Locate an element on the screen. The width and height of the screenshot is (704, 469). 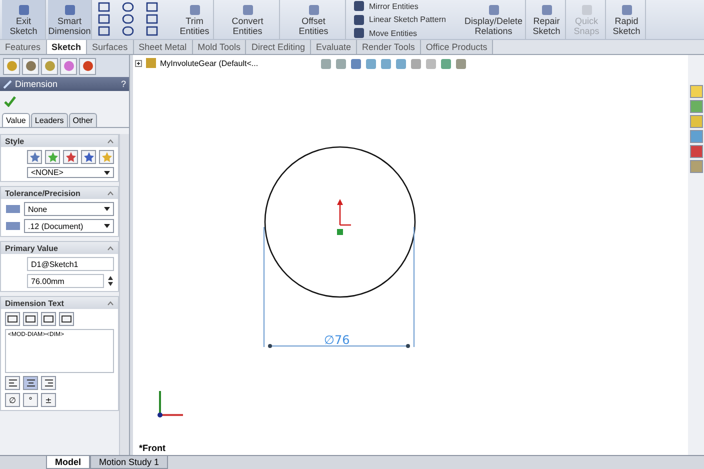
ribbon-tab: Direct Editing is located at coordinates (278, 47).